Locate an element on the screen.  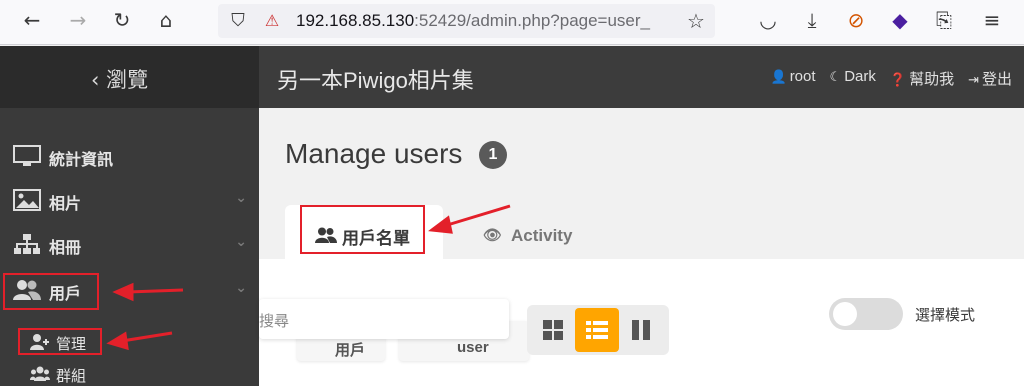
view-list-button is located at coordinates (597, 330).